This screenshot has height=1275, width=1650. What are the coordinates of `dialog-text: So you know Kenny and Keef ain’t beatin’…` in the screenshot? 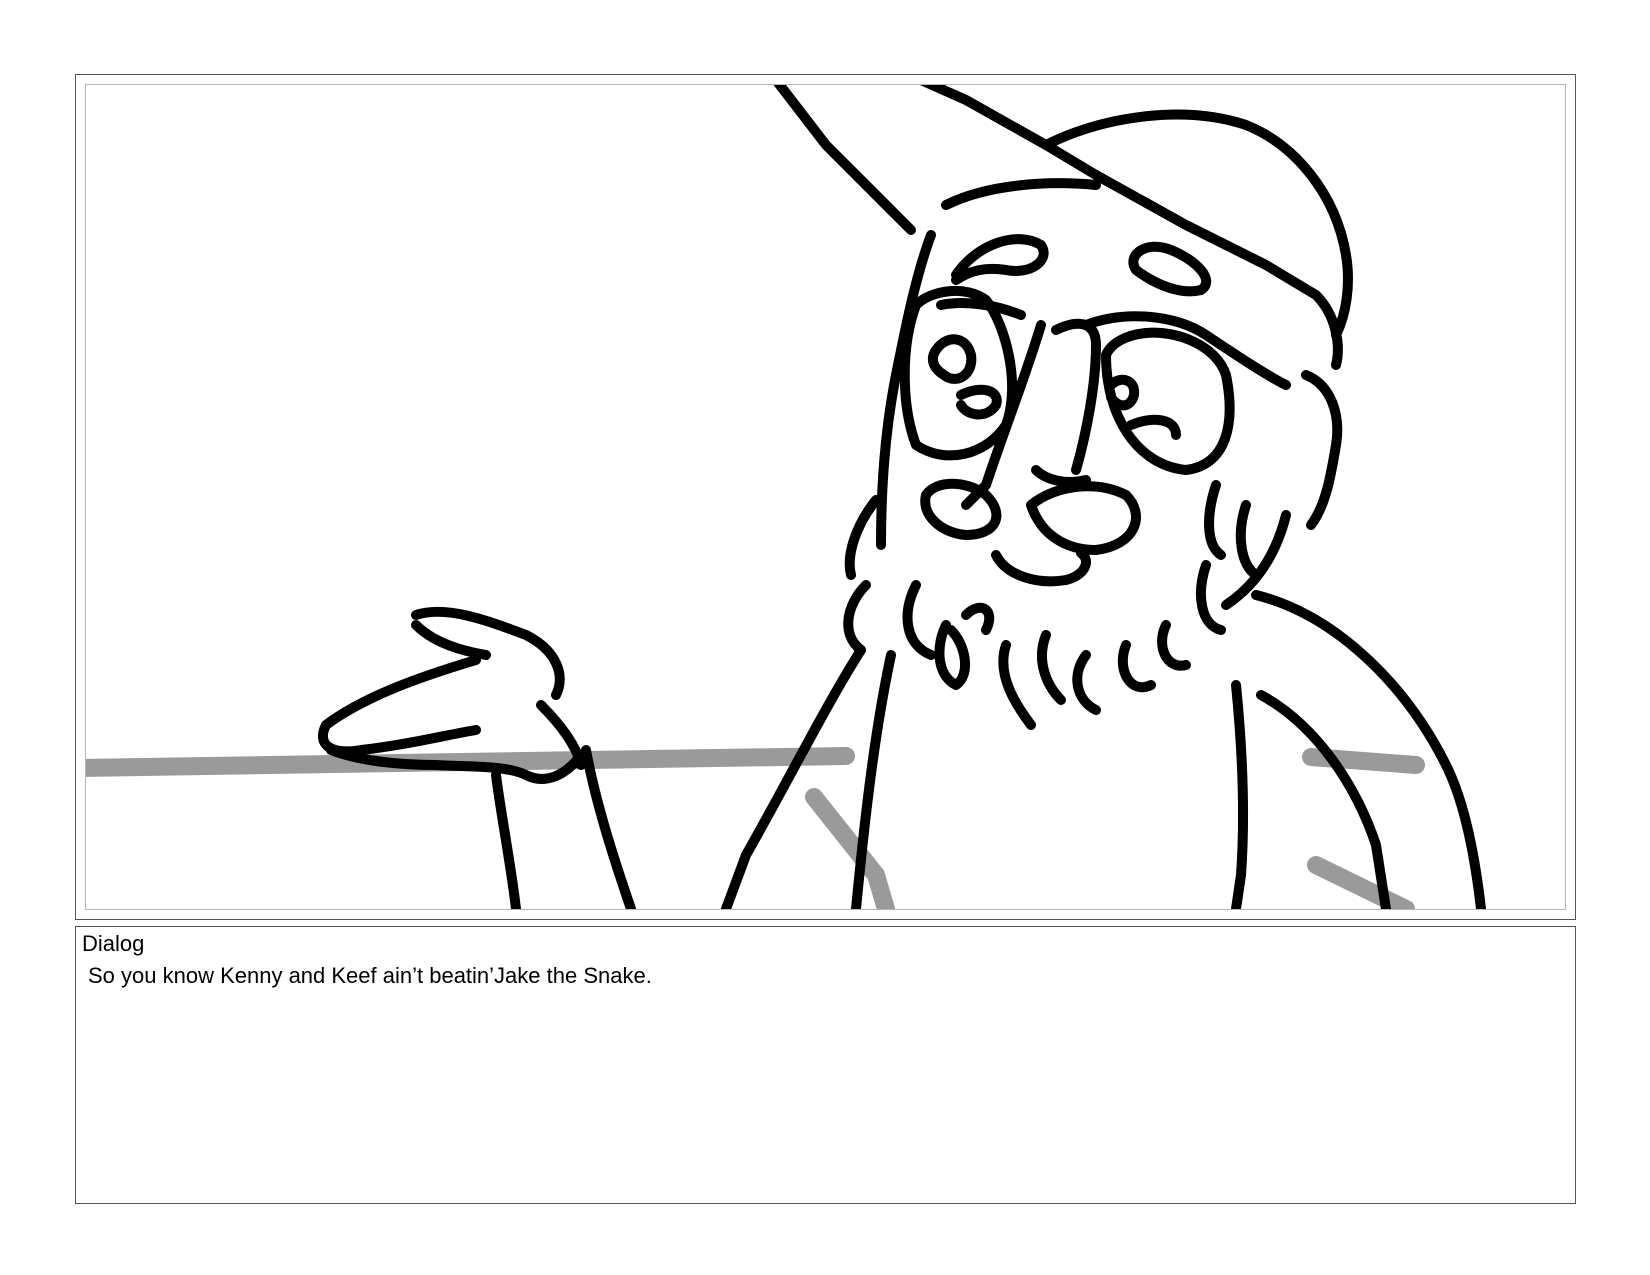 It's located at (370, 975).